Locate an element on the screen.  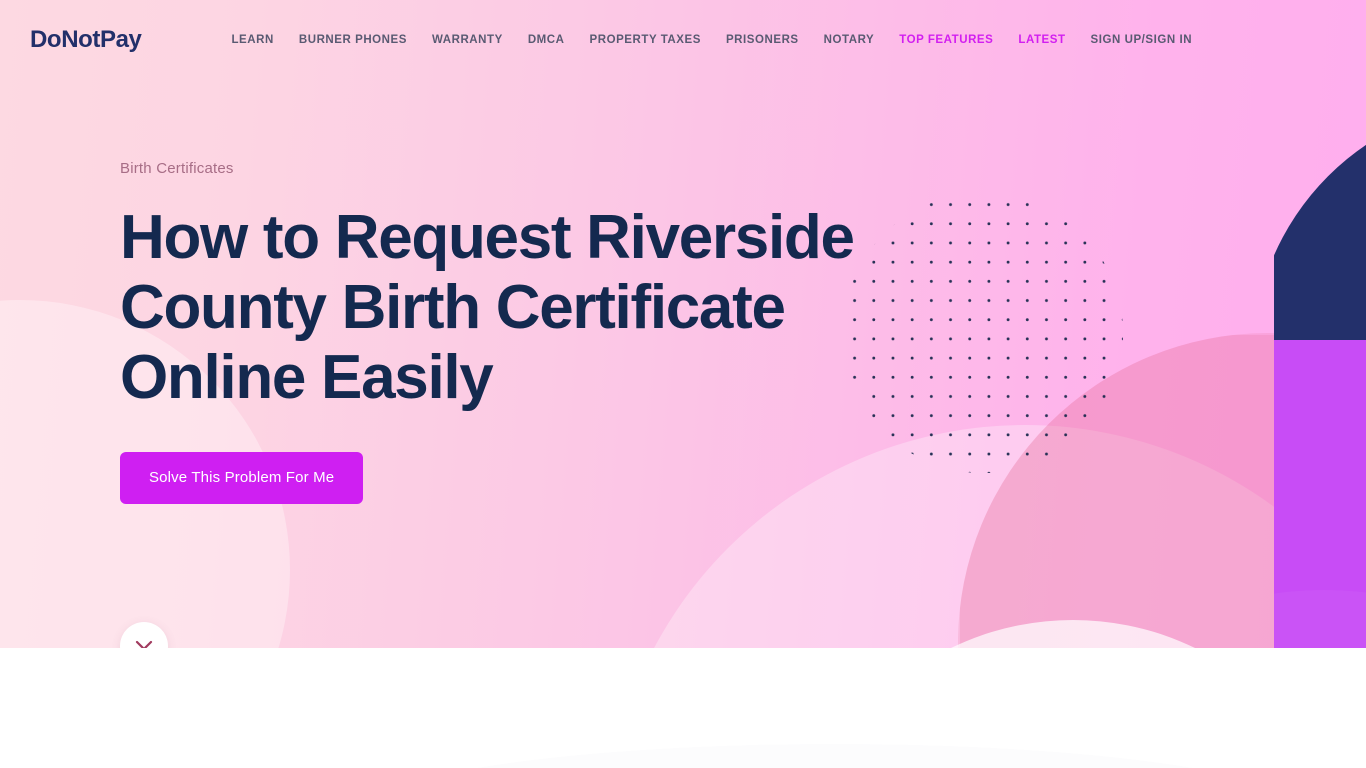
nav-item-burner-phones: BURNER PHONES is located at coordinates (353, 40).